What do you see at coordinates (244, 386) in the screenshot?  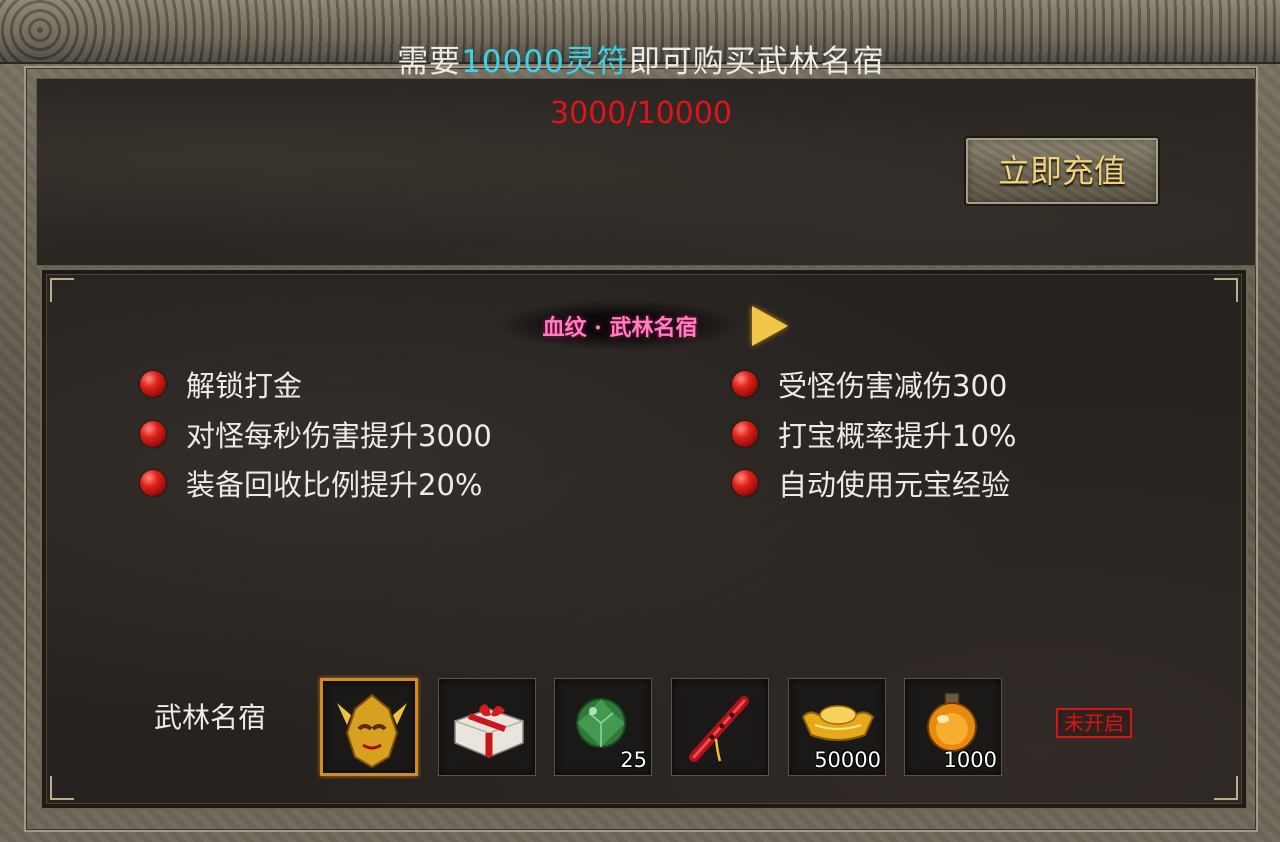 I see `benefit-text: 解锁打金` at bounding box center [244, 386].